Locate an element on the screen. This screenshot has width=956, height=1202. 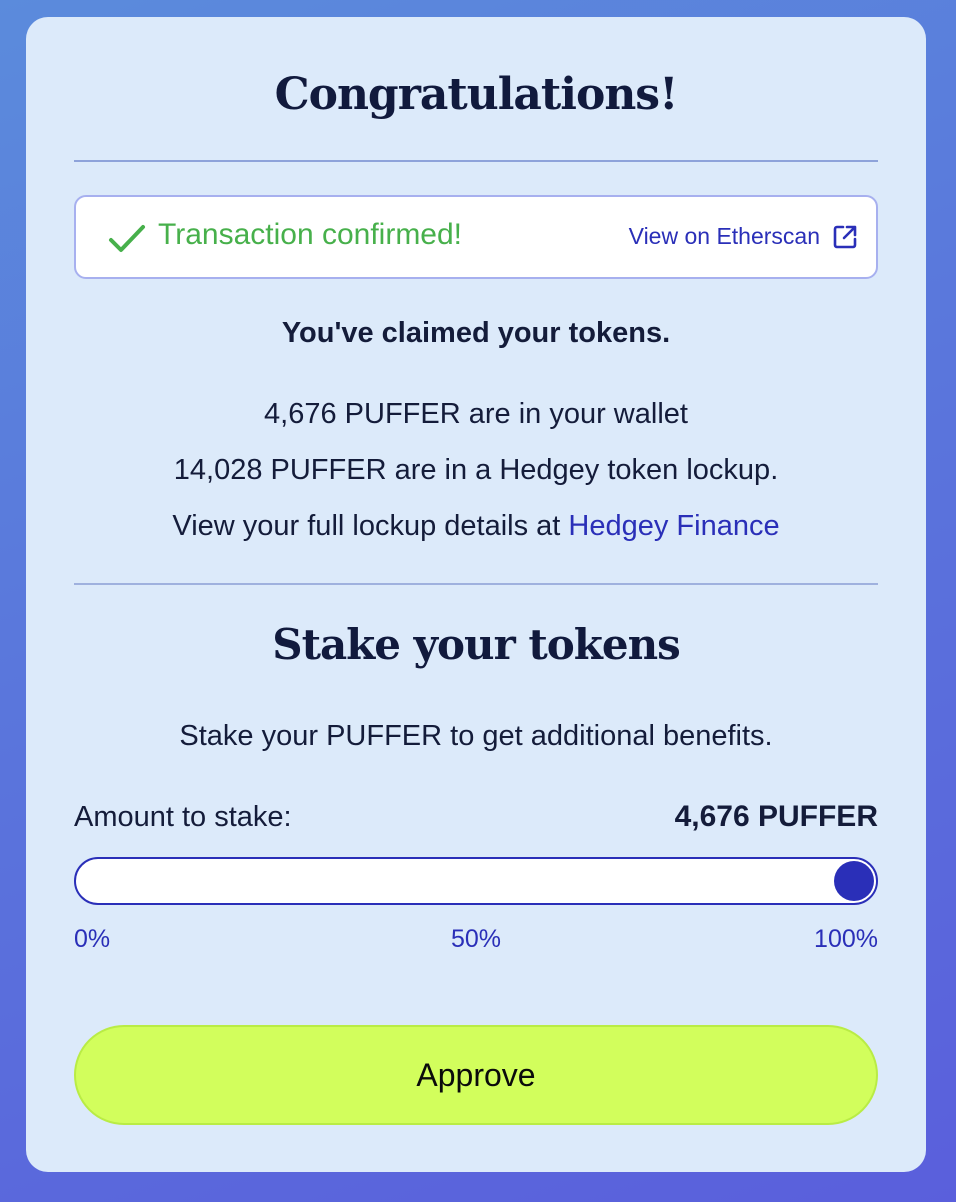
amount-to-stake-value: 4,676 PUFFER is located at coordinates (776, 816).